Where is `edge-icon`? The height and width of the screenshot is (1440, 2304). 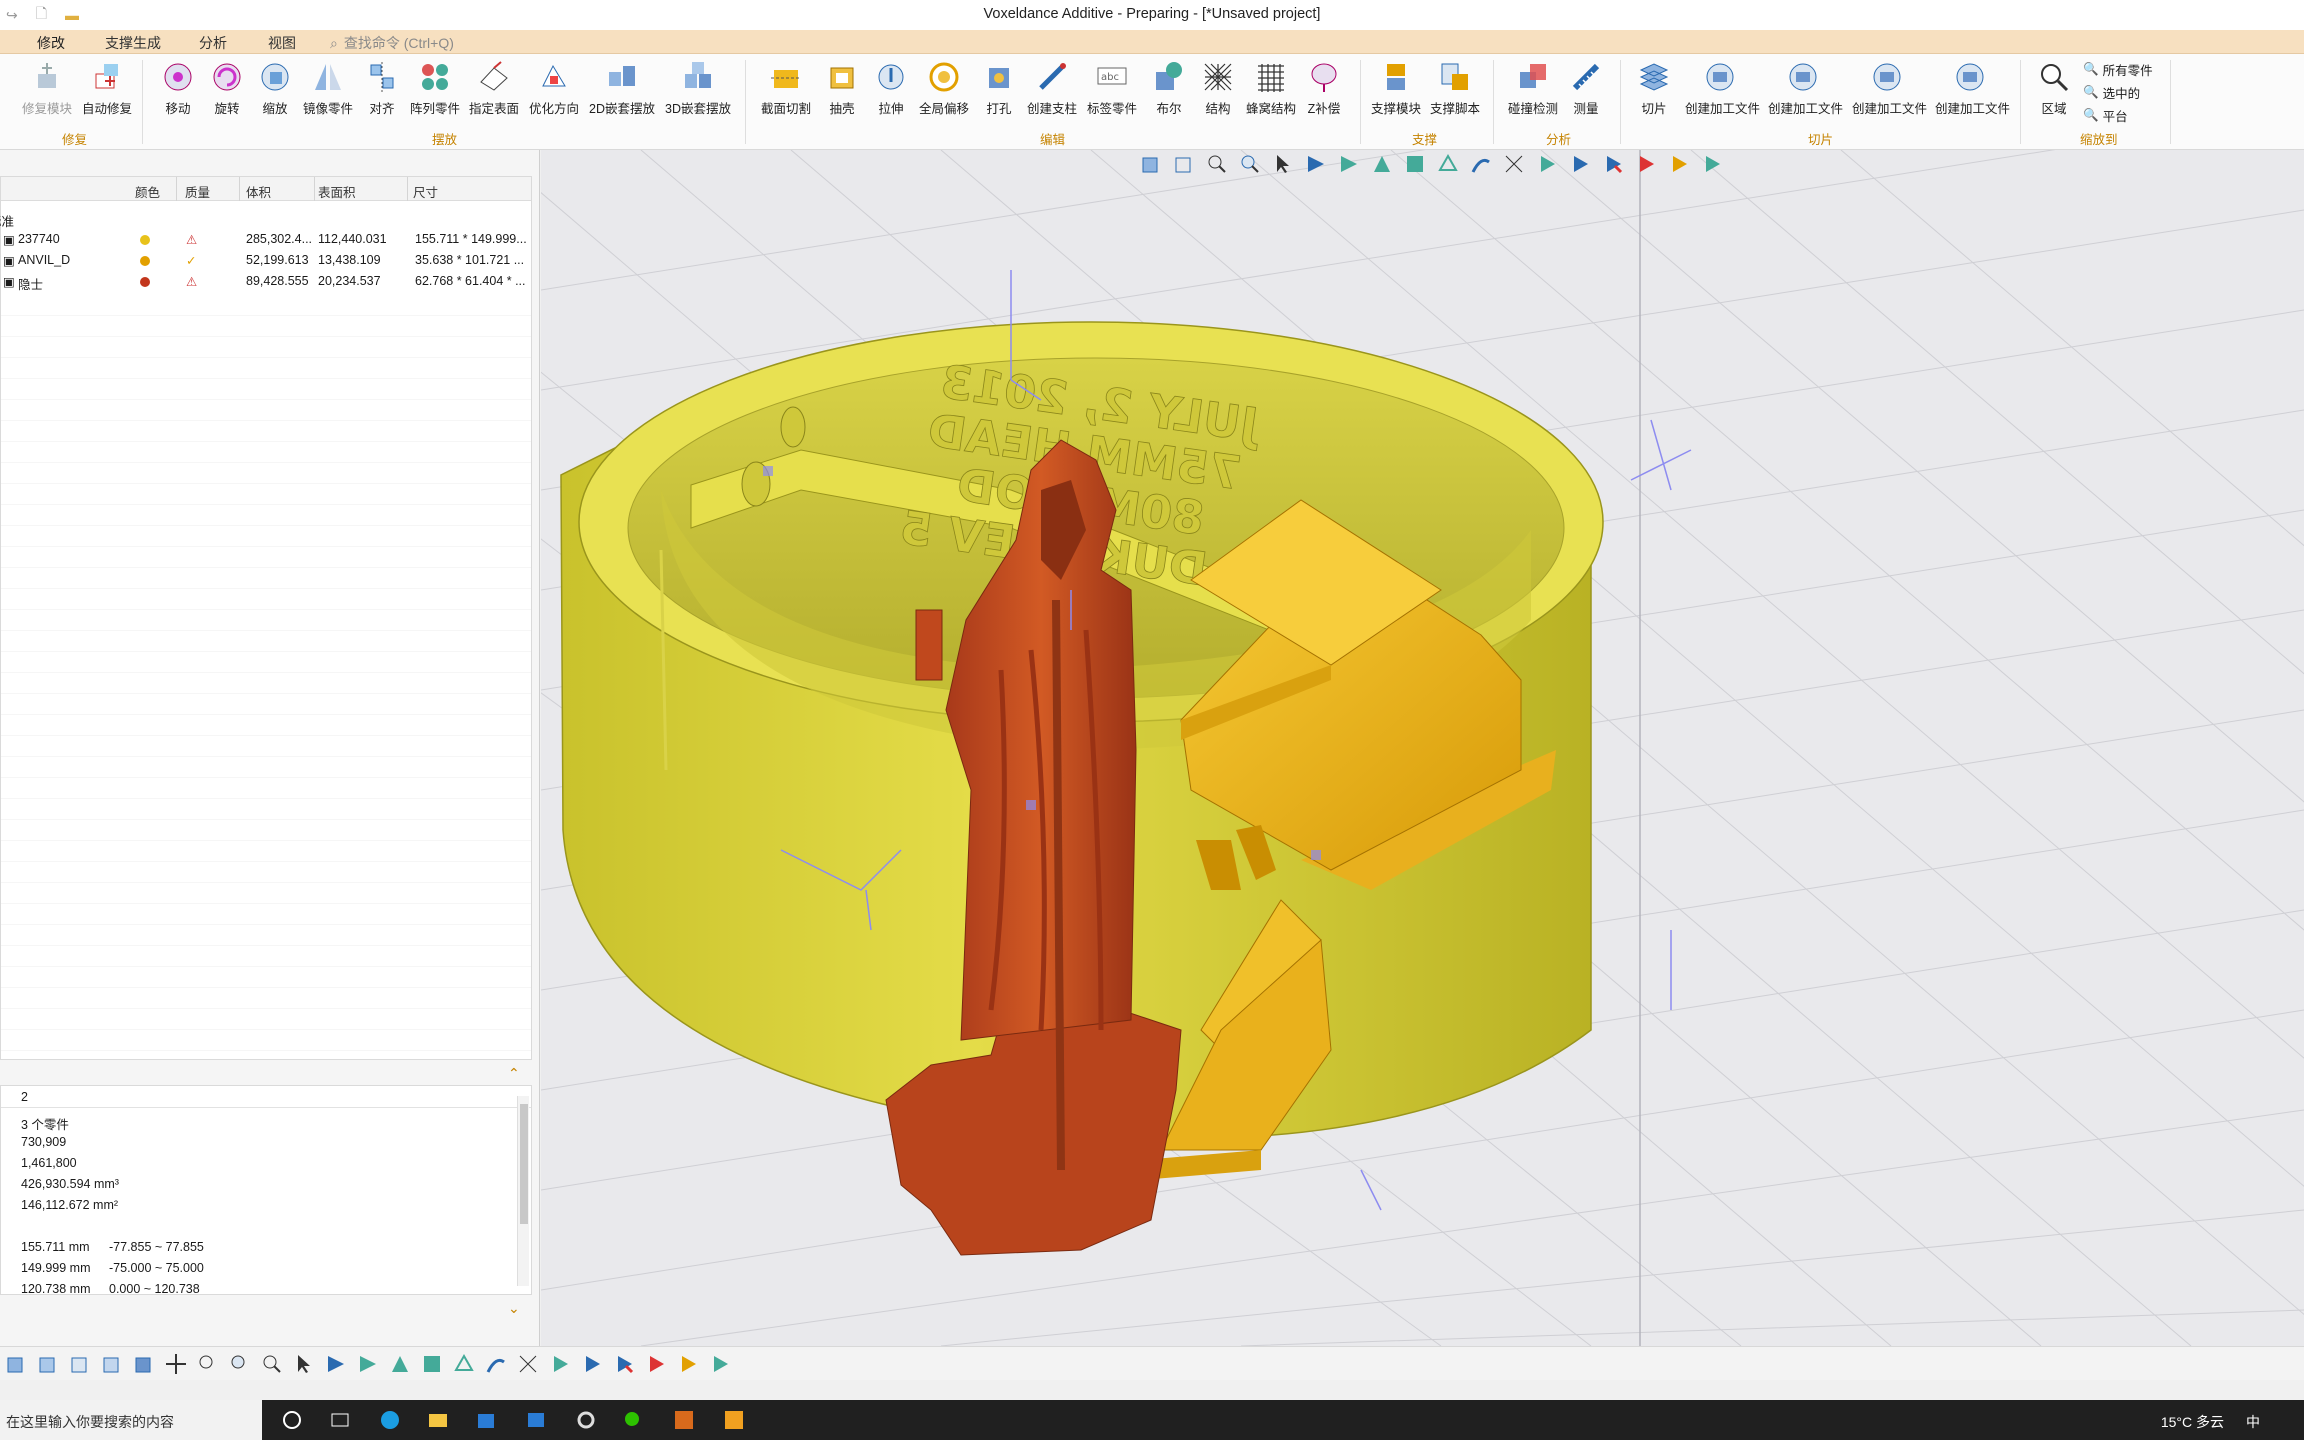 edge-icon is located at coordinates (390, 1420).